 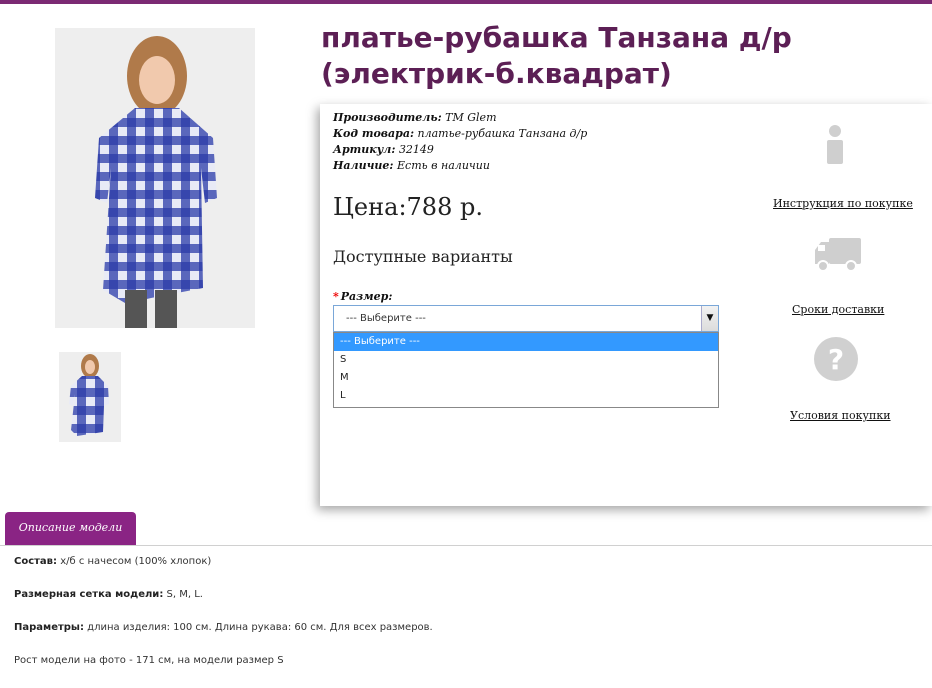 I want to click on manufacturer-key: Производитель:, so click(x=387, y=117).